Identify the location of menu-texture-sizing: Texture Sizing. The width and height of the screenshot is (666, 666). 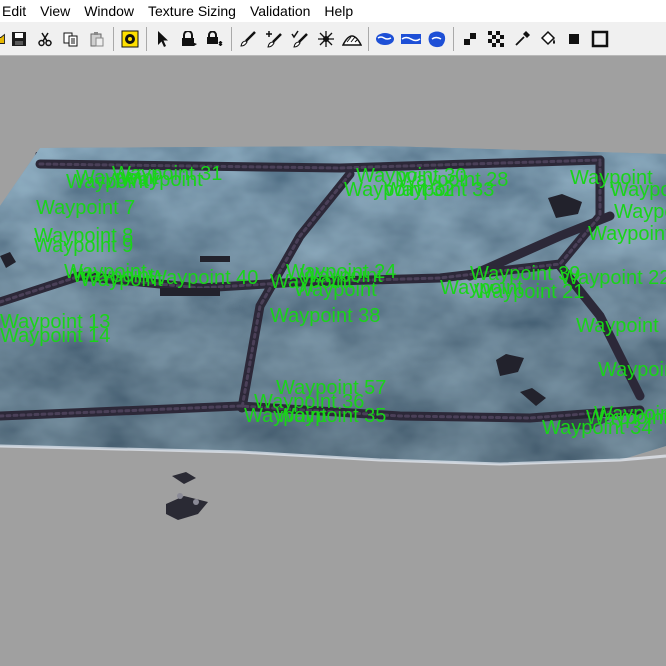
(192, 11).